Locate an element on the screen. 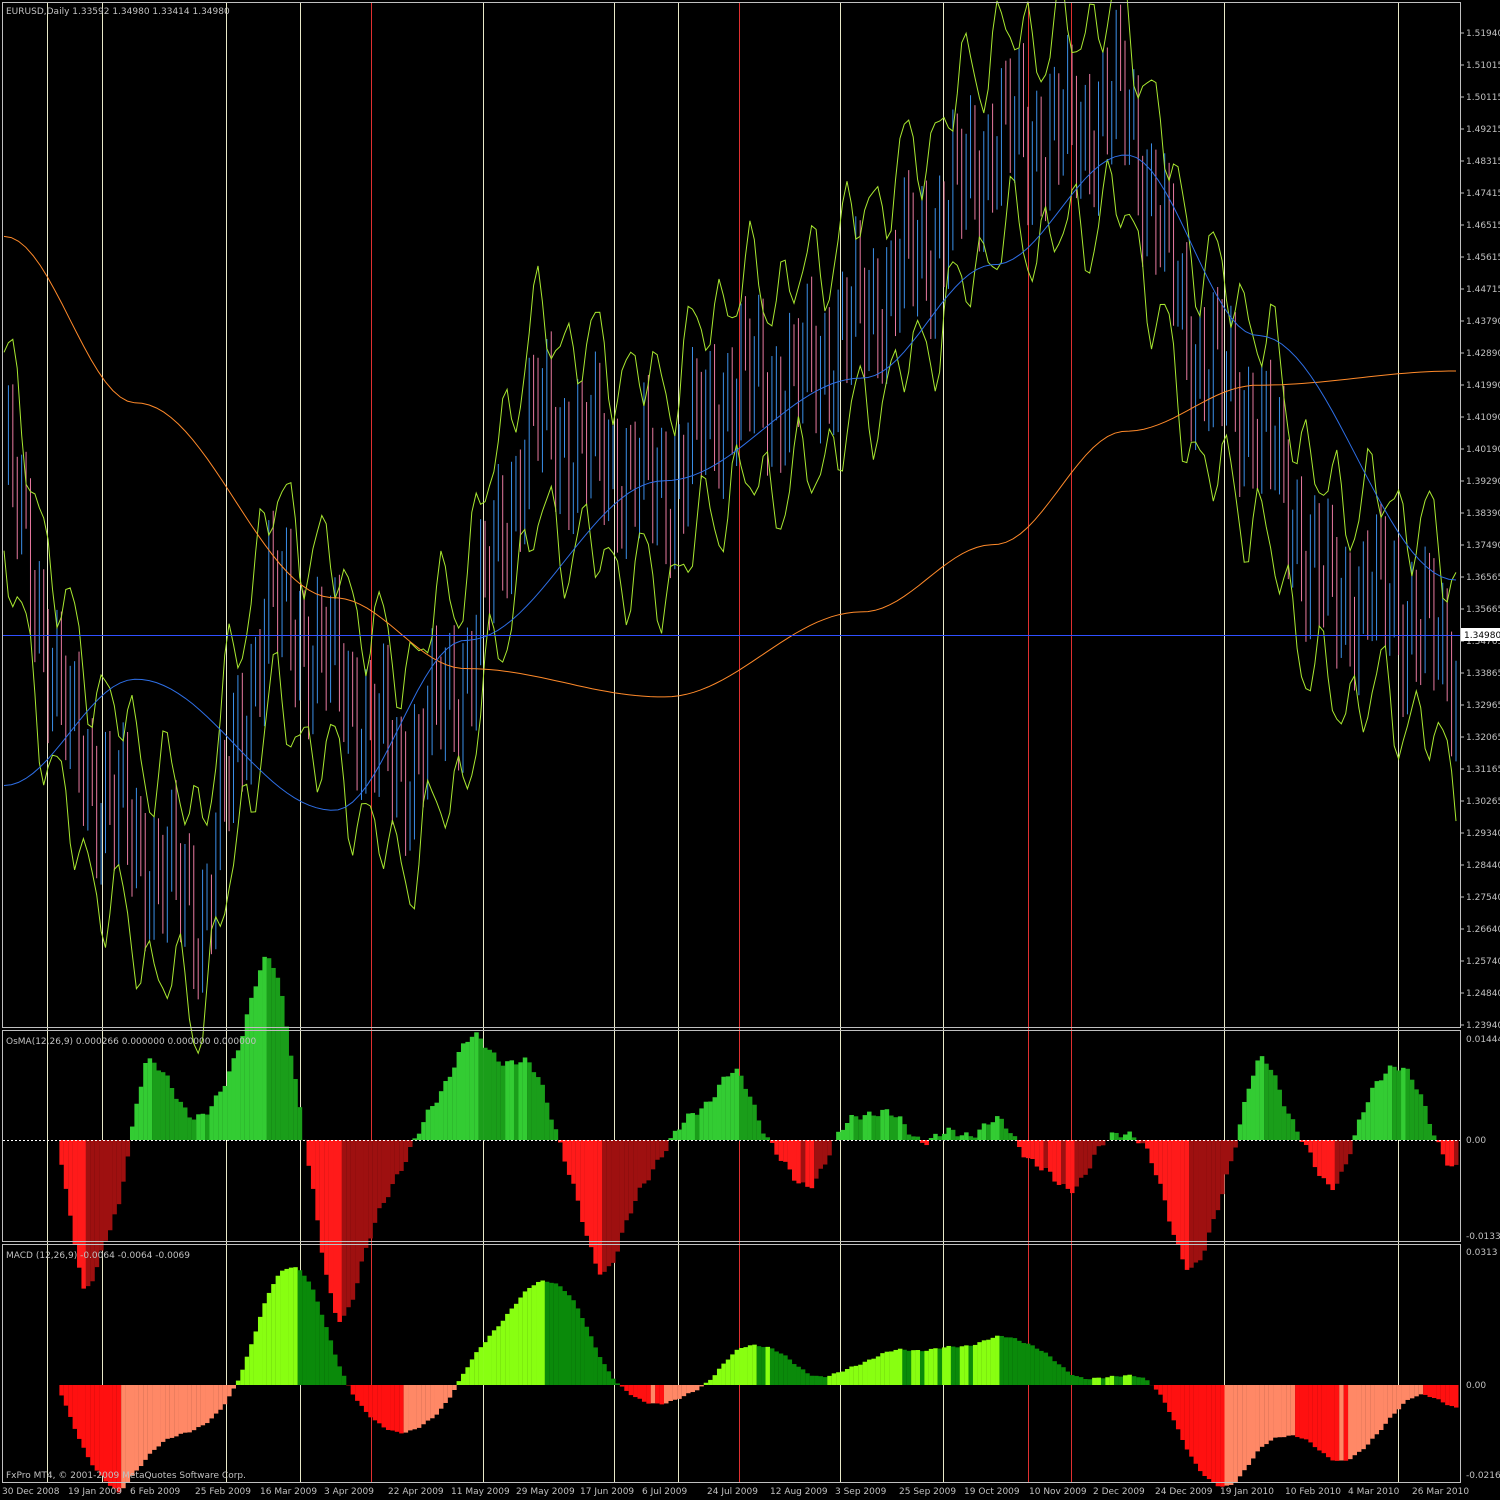  date-label: 17 Jun 2009 is located at coordinates (607, 1492).